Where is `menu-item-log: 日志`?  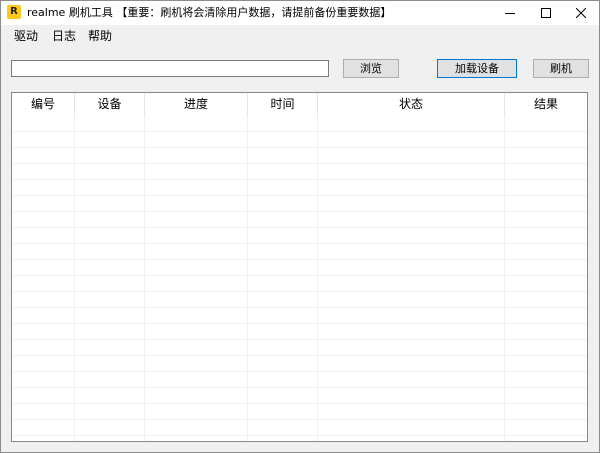 menu-item-log: 日志 is located at coordinates (64, 36).